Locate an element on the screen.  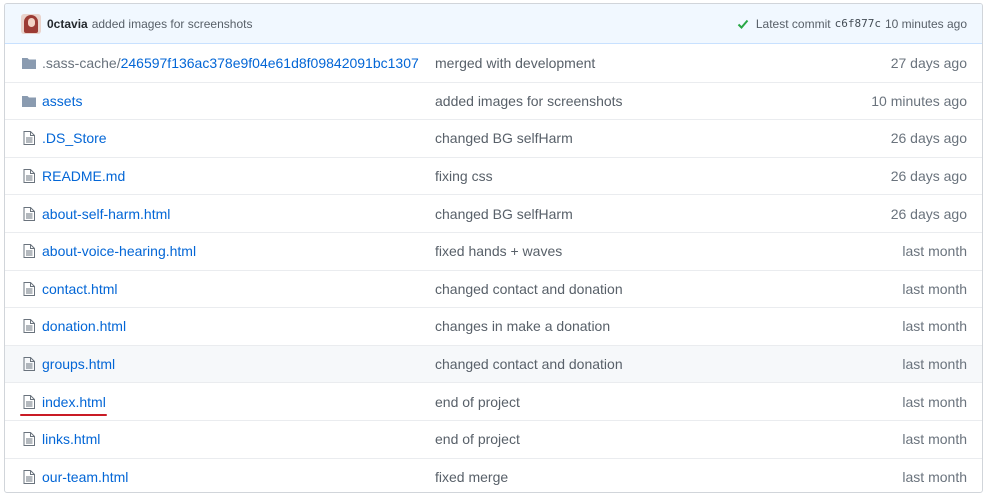
file-name-cell: groups.html is located at coordinates (238, 364).